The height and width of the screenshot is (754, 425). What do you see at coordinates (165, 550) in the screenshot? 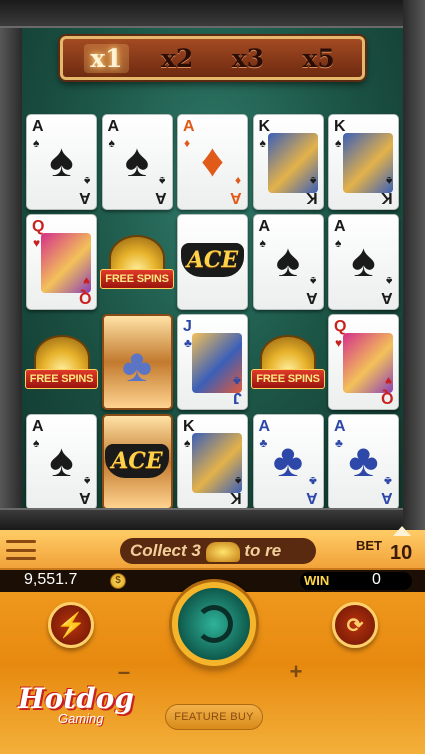
I see `marquee-text: Collect 3` at bounding box center [165, 550].